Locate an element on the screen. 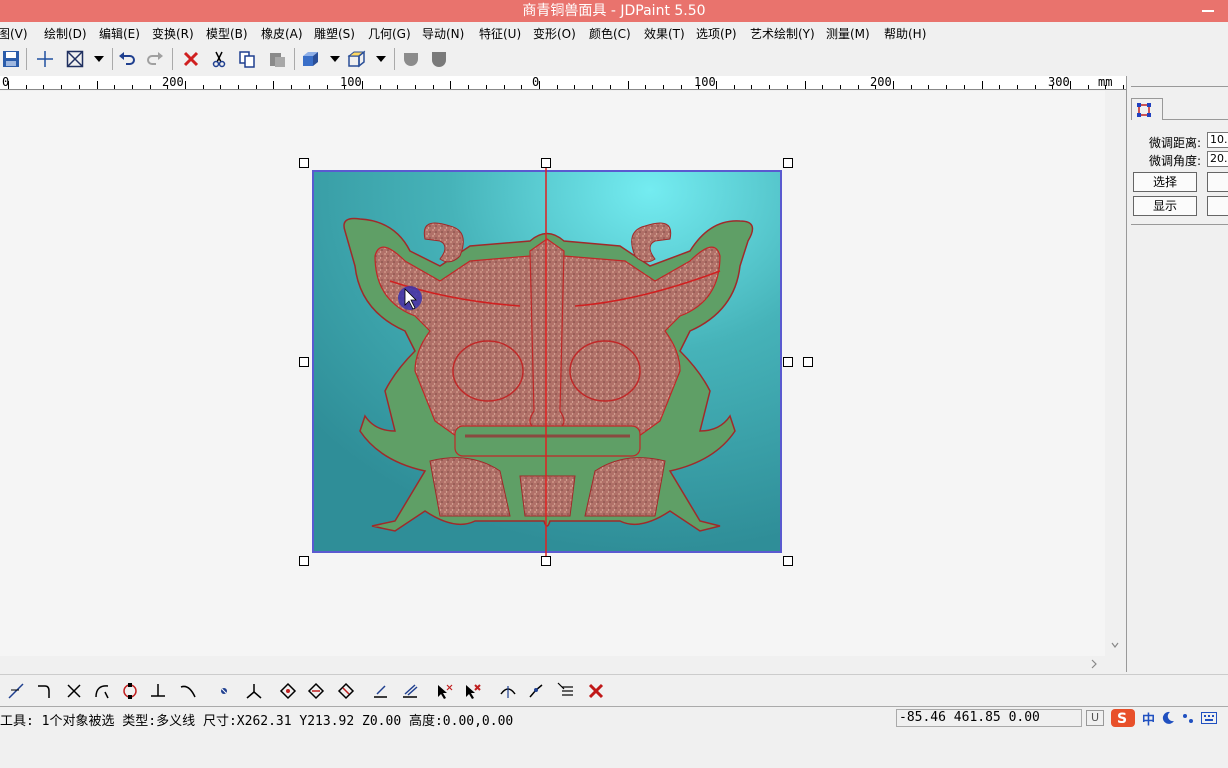 The image size is (1228, 768). select-box-icon is located at coordinates (75, 59).